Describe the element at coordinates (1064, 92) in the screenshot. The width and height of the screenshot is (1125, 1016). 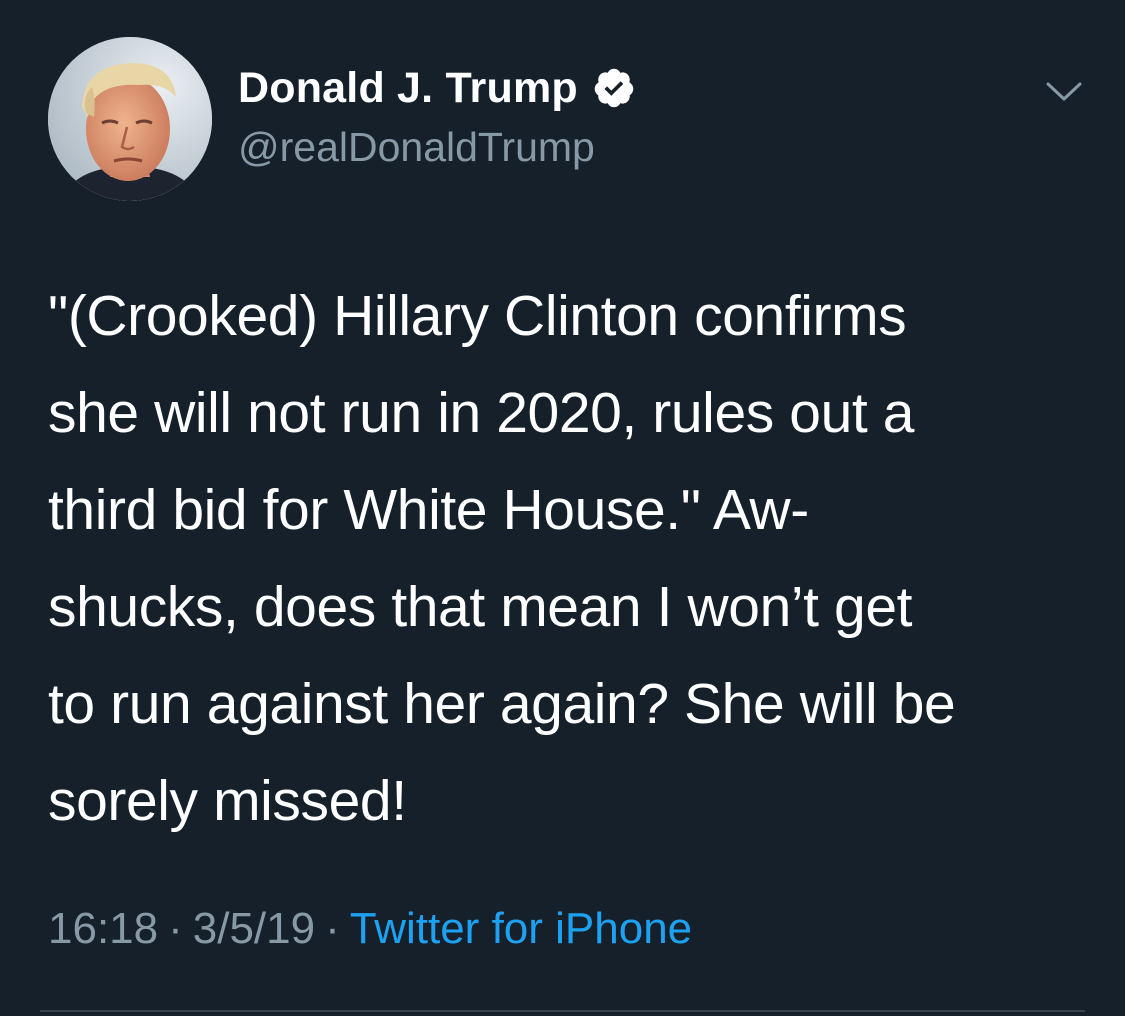
I see `chevron-down-icon` at that location.